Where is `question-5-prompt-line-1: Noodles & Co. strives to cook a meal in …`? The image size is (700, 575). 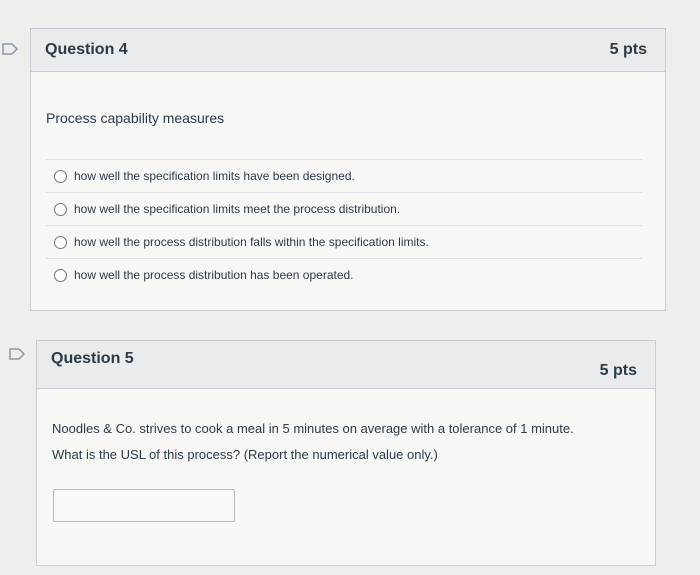 question-5-prompt-line-1: Noodles & Co. strives to cook a meal in … is located at coordinates (313, 428).